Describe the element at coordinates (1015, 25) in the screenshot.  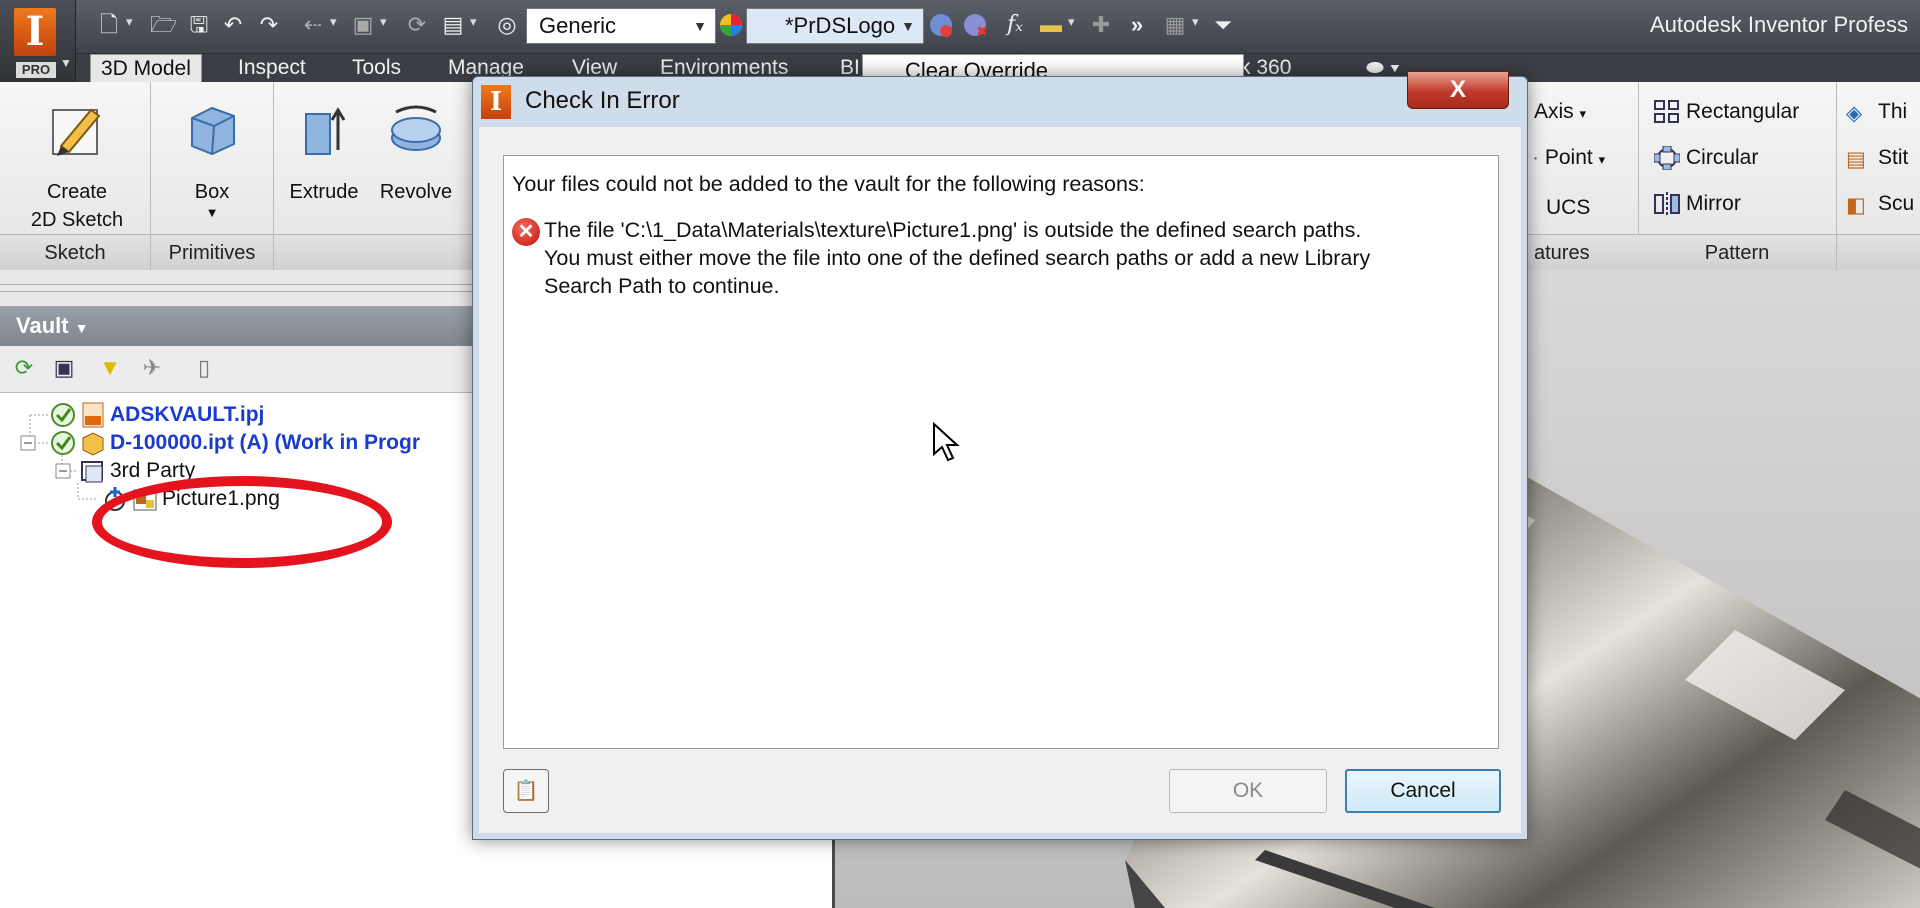
I see `fx-icon: fₓ` at that location.